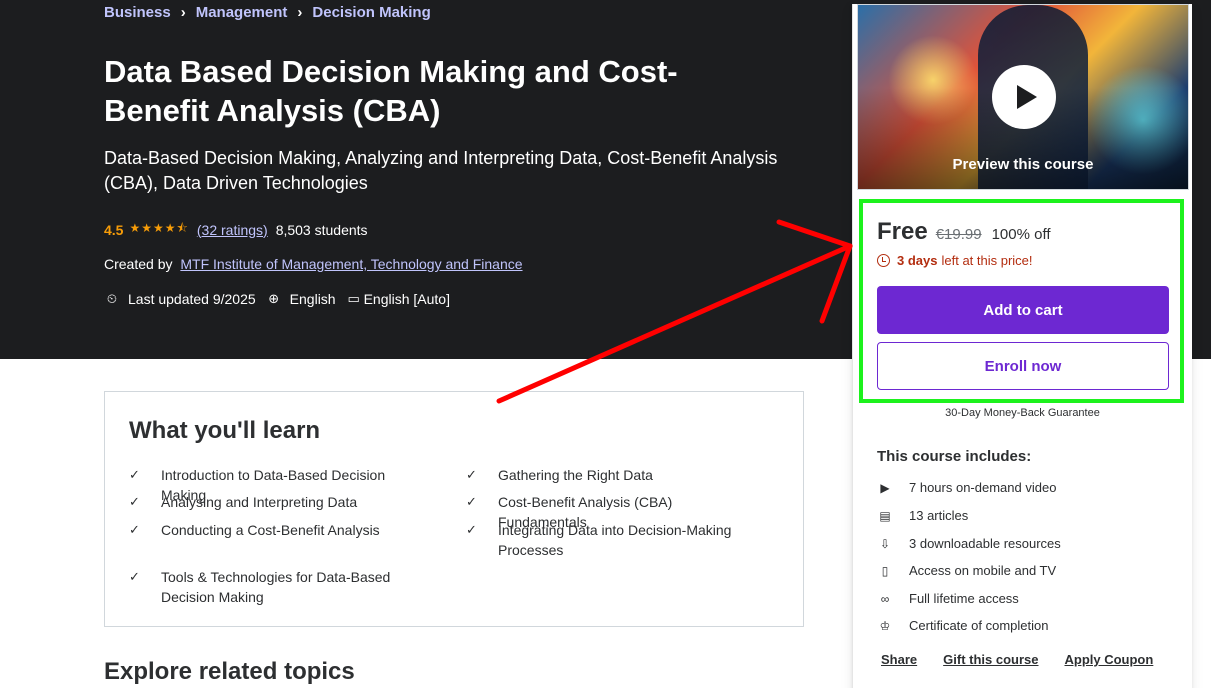 Image resolution: width=1211 pixels, height=688 pixels. I want to click on original-price: €19.99, so click(958, 234).